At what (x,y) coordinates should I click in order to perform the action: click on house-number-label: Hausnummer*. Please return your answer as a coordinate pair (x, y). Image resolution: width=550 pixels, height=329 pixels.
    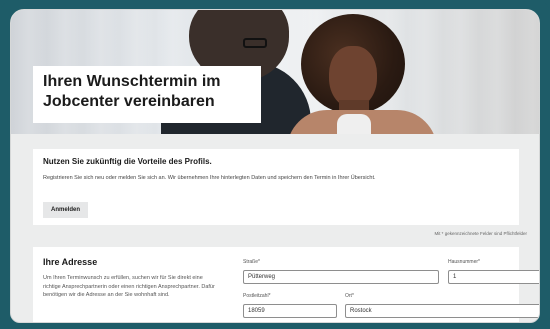
    Looking at the image, I should click on (464, 262).